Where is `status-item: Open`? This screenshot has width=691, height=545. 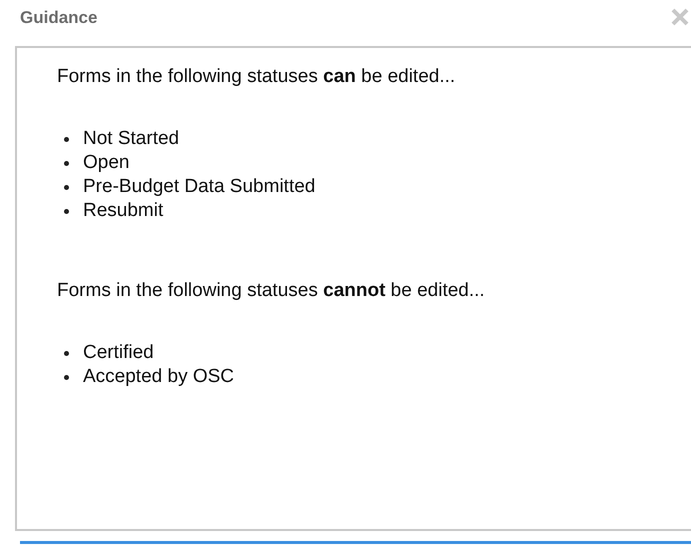 status-item: Open is located at coordinates (93, 163).